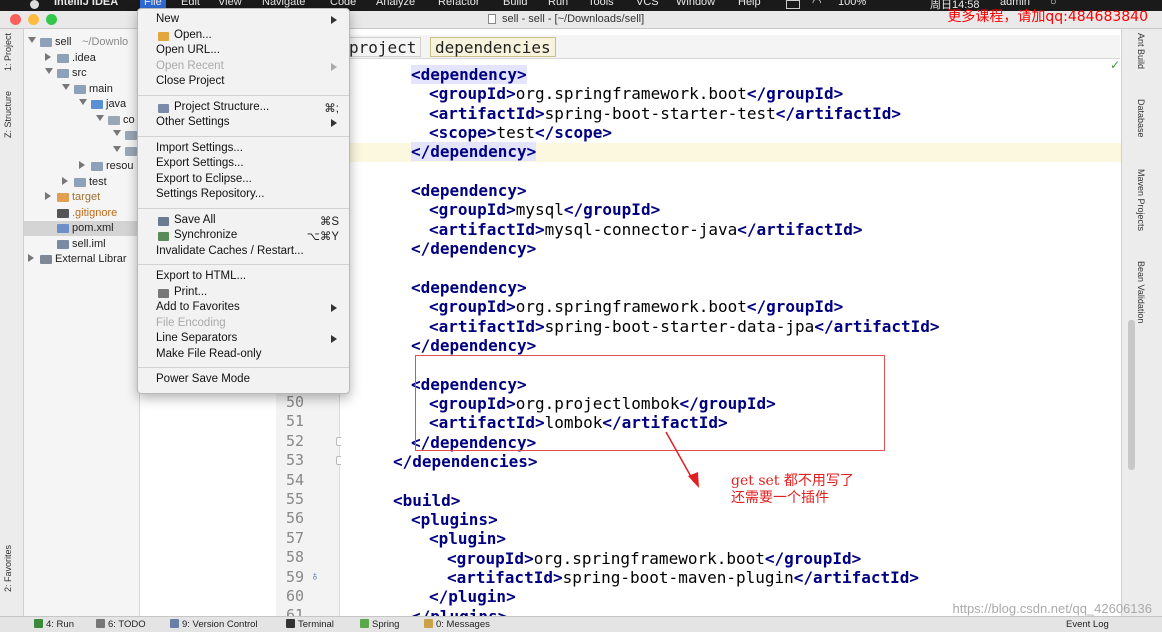  What do you see at coordinates (243, 20) in the screenshot?
I see `menu-item-new: New` at bounding box center [243, 20].